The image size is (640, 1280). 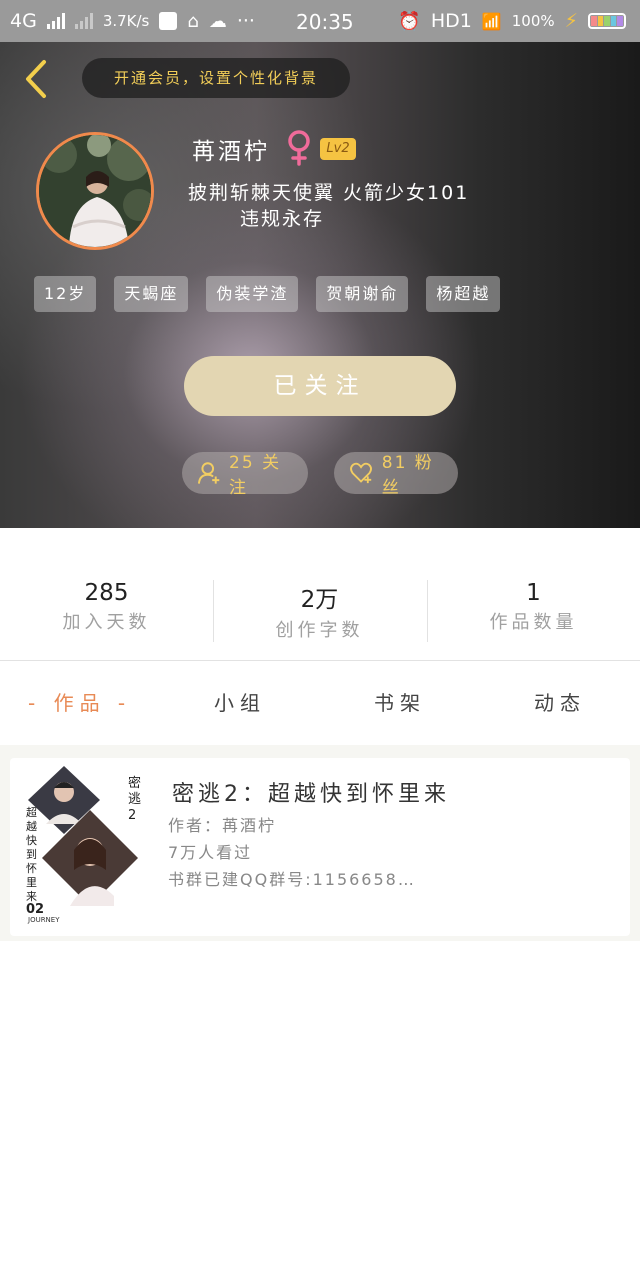 I want to click on stat-join-days: 285 加入天数, so click(x=106, y=607).